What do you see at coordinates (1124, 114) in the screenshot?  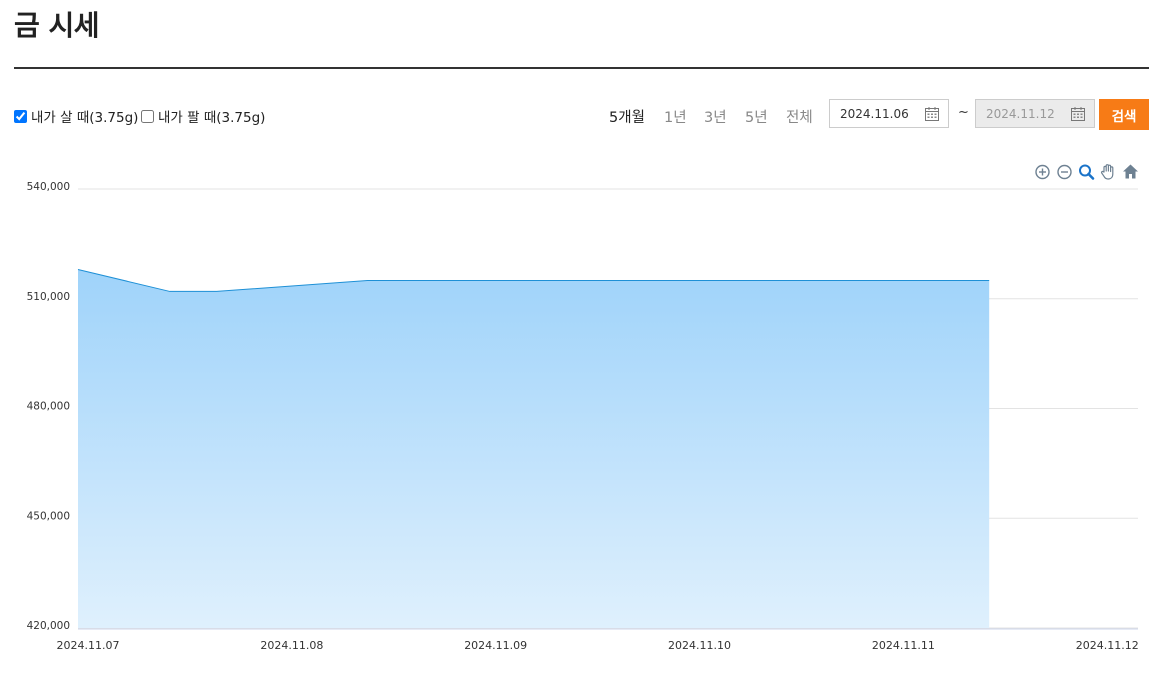 I see `search-button: 검색` at bounding box center [1124, 114].